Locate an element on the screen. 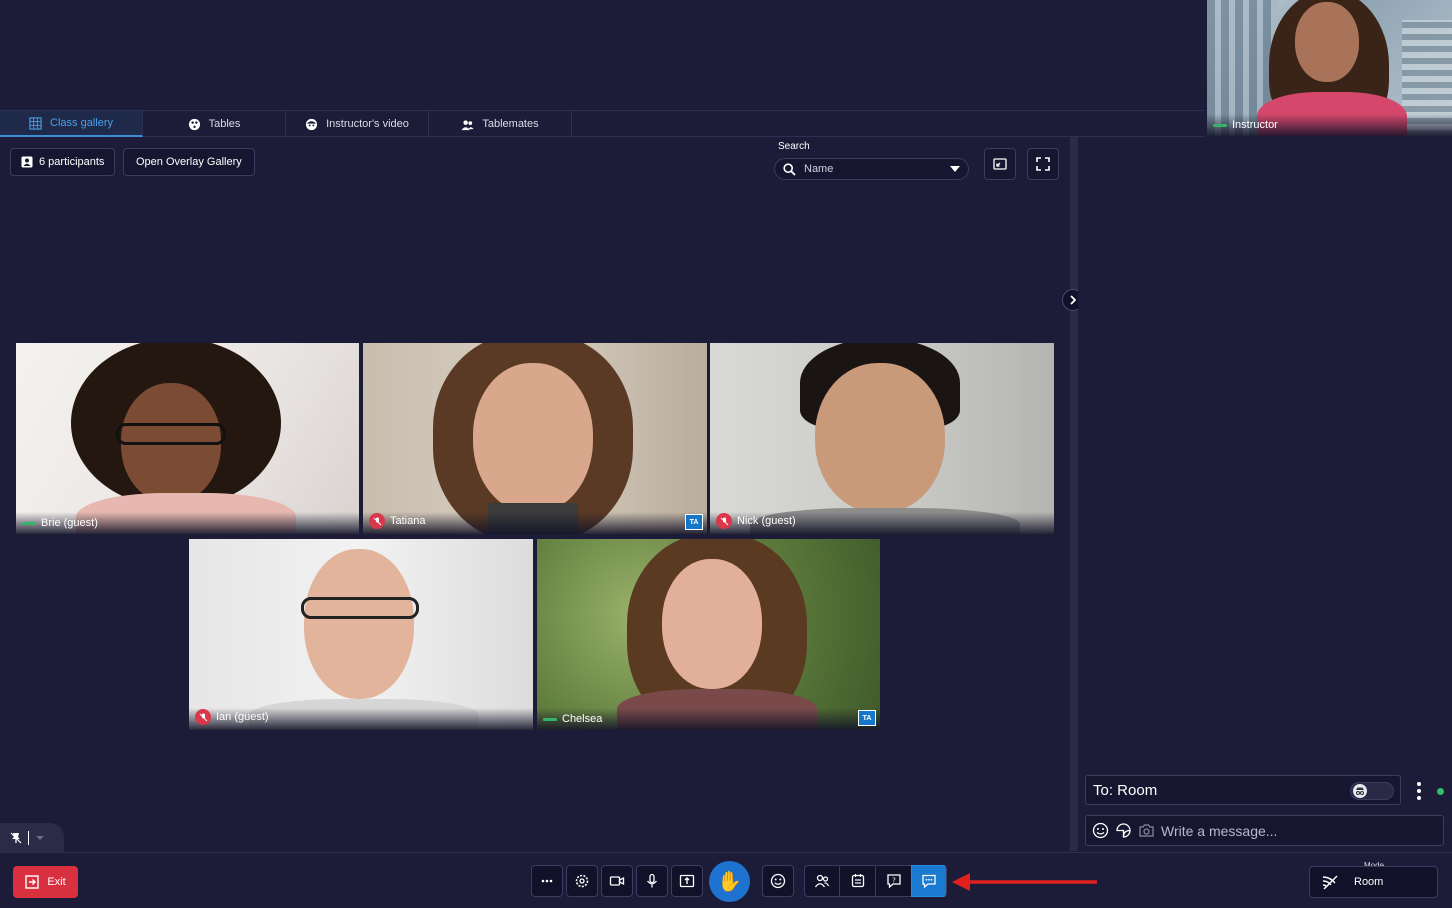 Image resolution: width=1452 pixels, height=908 pixels. exit-button: Exit is located at coordinates (45, 882).